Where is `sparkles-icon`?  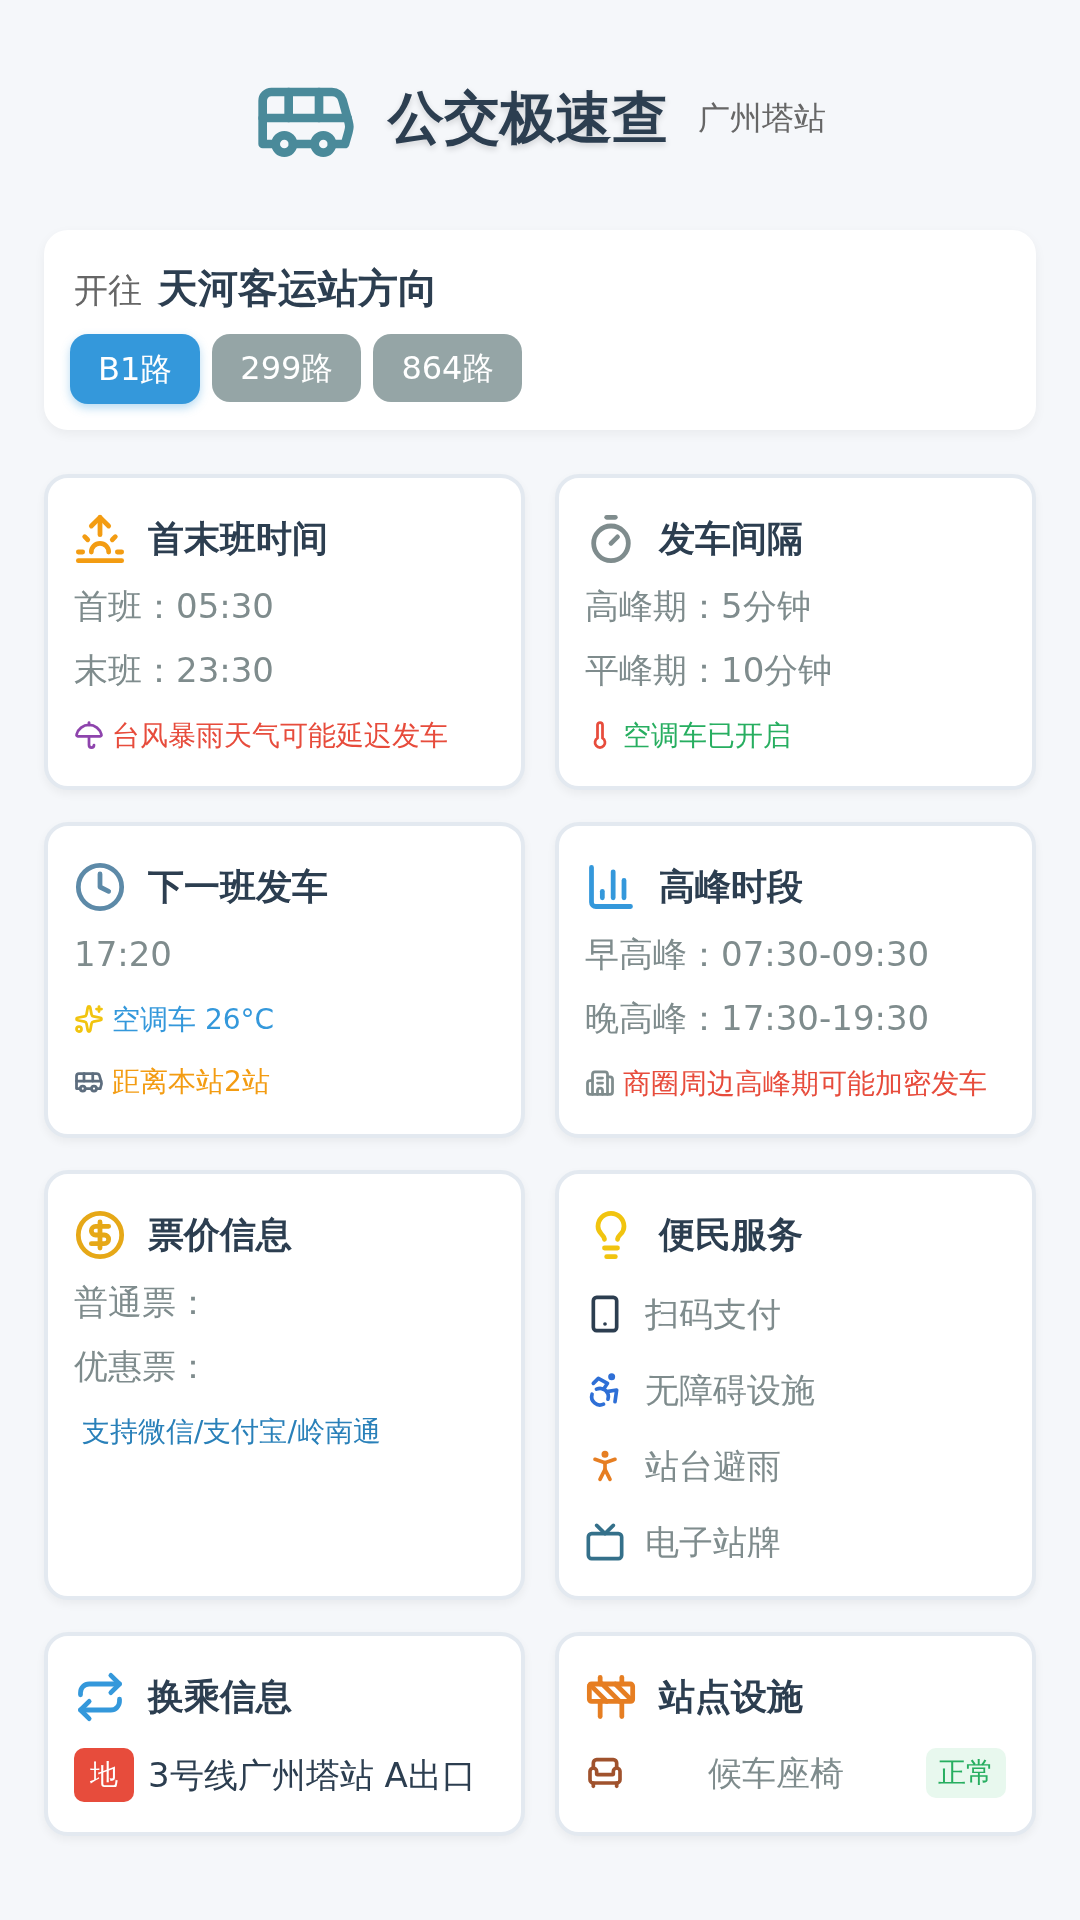 sparkles-icon is located at coordinates (89, 1019).